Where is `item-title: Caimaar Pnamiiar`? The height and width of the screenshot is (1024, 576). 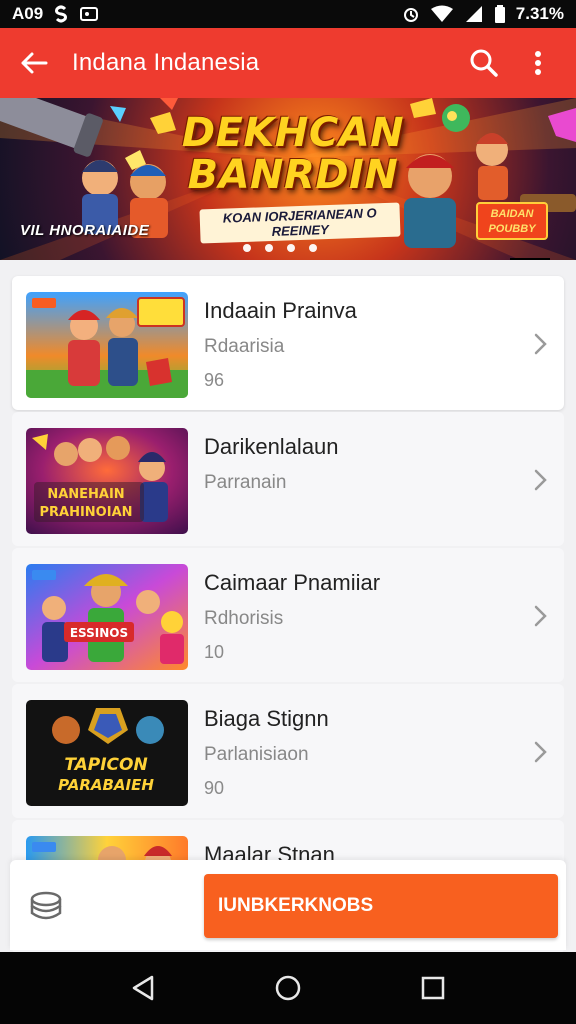
item-title: Caimaar Pnamiiar is located at coordinates (292, 582).